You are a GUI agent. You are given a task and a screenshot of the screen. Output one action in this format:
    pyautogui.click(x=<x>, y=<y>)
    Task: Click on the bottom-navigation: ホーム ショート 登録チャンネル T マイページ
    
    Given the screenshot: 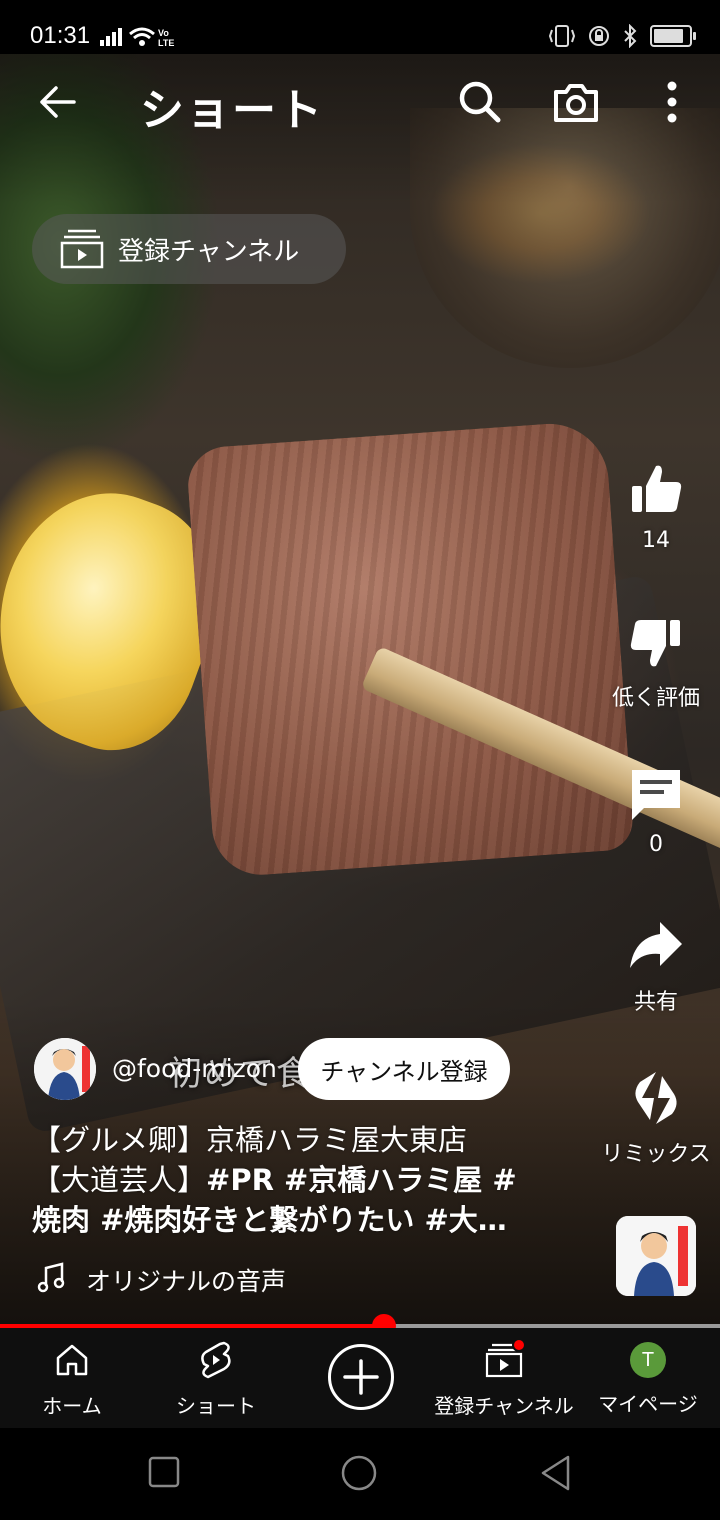 What is the action you would take?
    pyautogui.click(x=360, y=1378)
    